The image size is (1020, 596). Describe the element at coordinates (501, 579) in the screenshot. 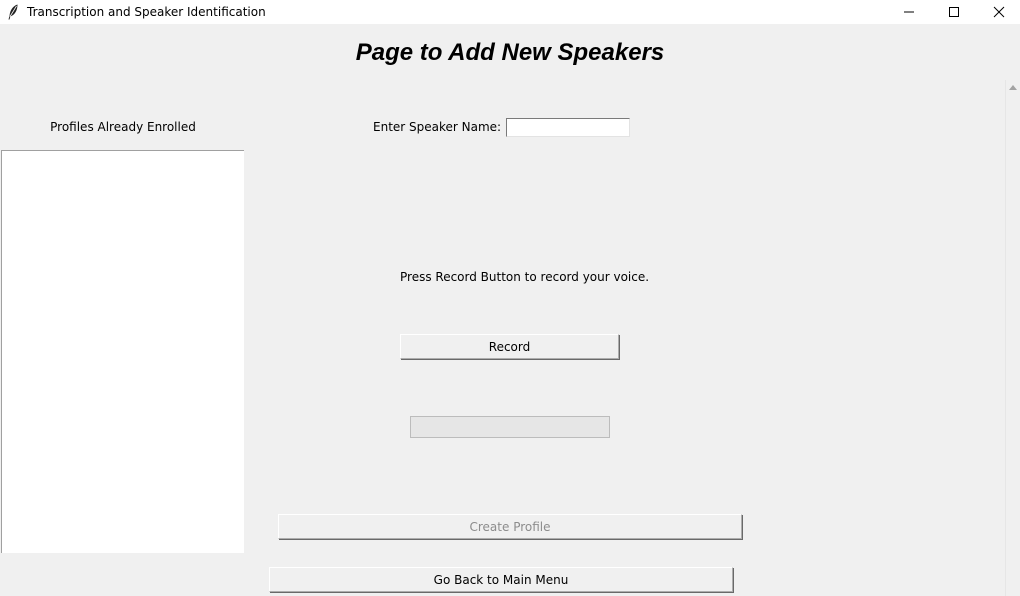

I see `back-to-main-menu-button: Go Back to Main Menu` at that location.